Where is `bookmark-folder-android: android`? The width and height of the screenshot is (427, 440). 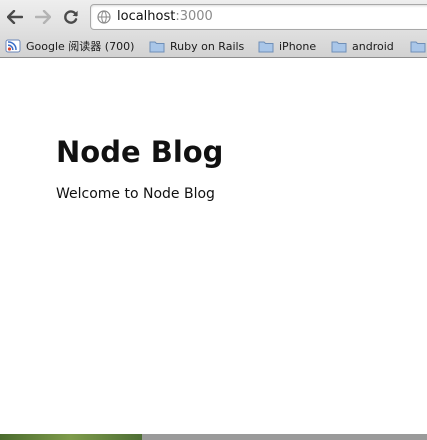 bookmark-folder-android: android is located at coordinates (362, 46).